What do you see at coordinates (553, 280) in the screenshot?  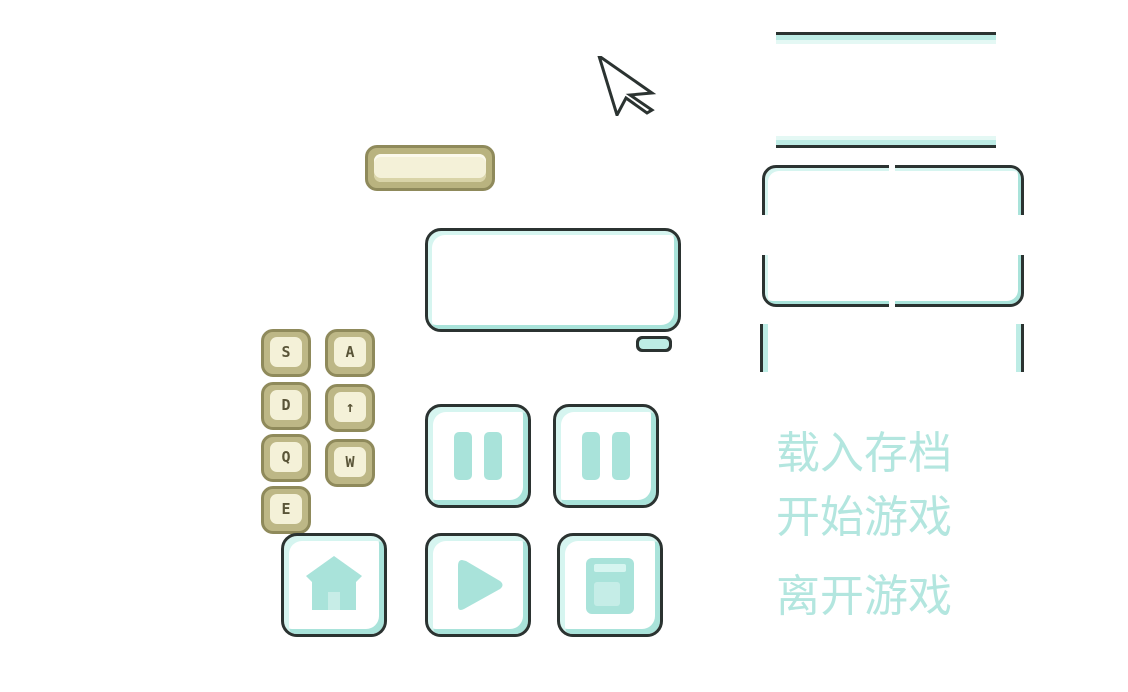 I see `dialog-box` at bounding box center [553, 280].